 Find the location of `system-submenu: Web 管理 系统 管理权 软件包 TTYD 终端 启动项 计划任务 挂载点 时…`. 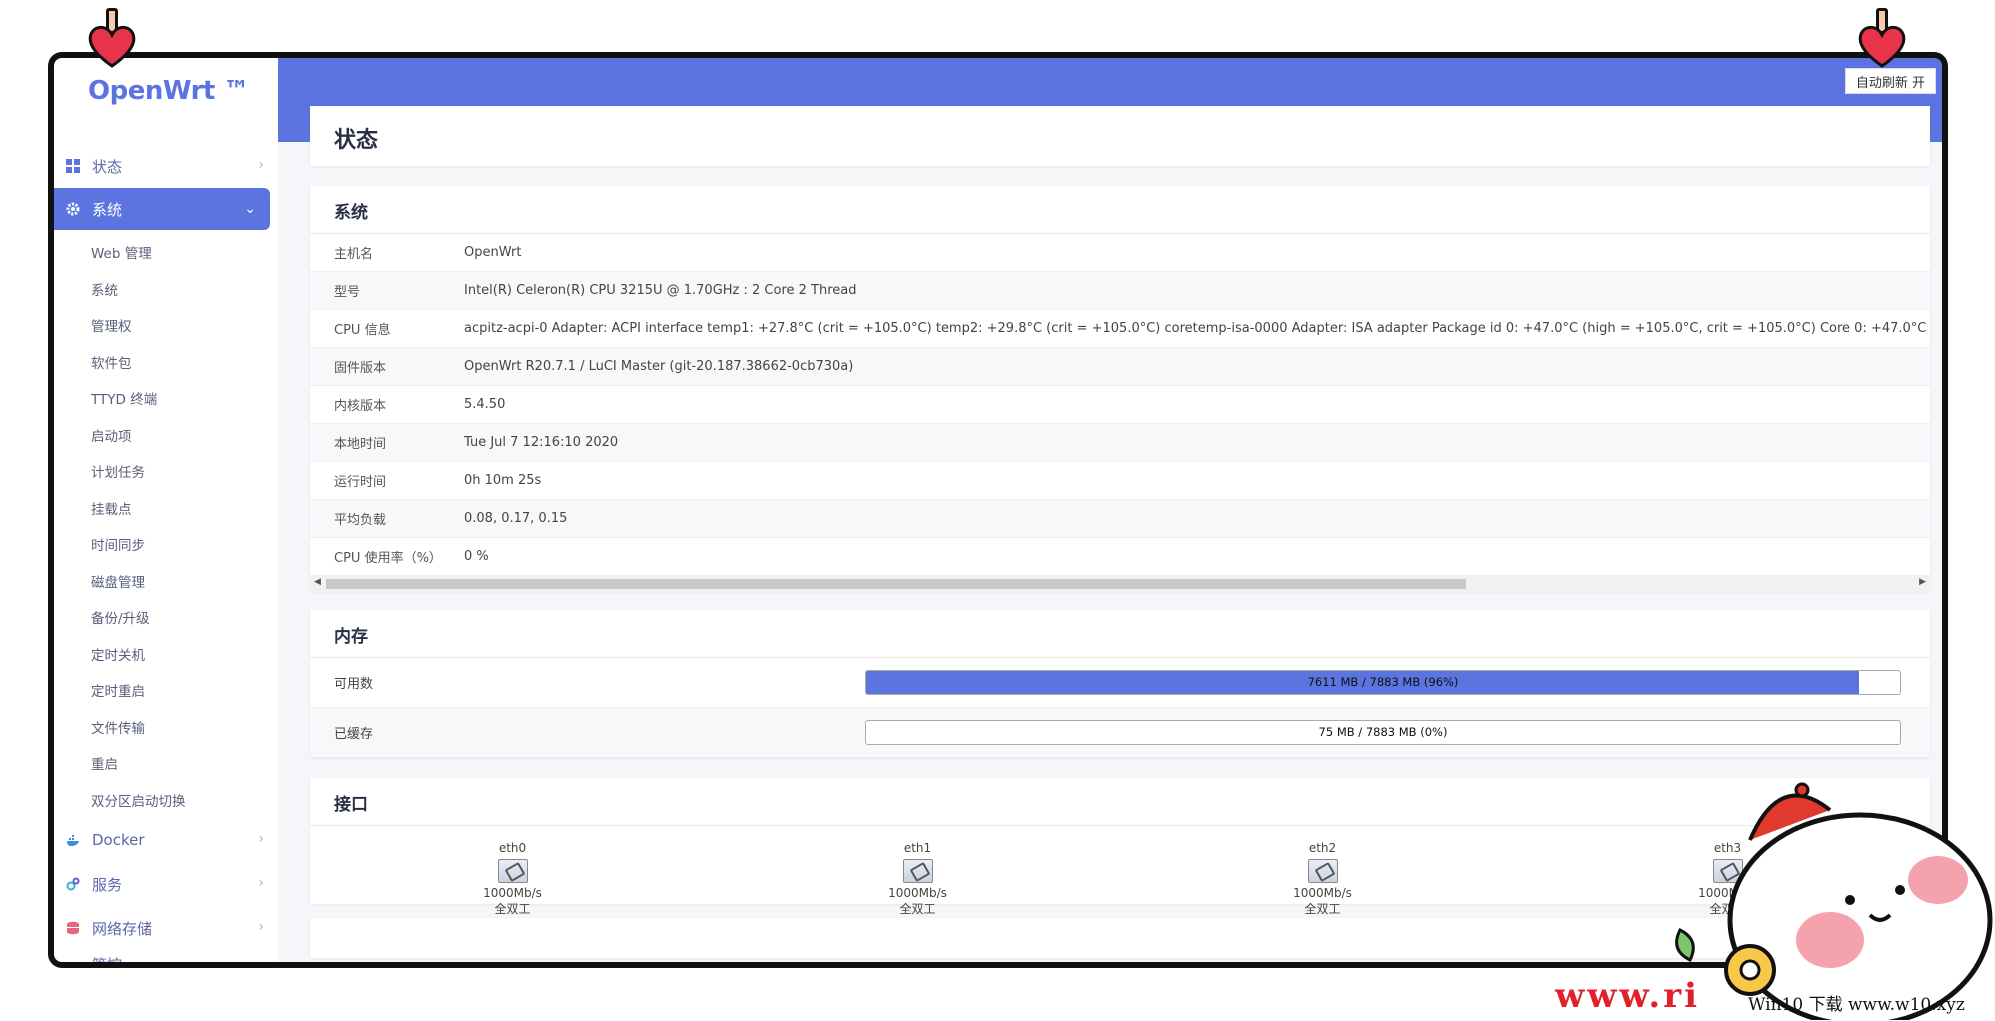

system-submenu: Web 管理 系统 管理权 软件包 TTYD 终端 启动项 计划任务 挂载点 时… is located at coordinates (166, 524).